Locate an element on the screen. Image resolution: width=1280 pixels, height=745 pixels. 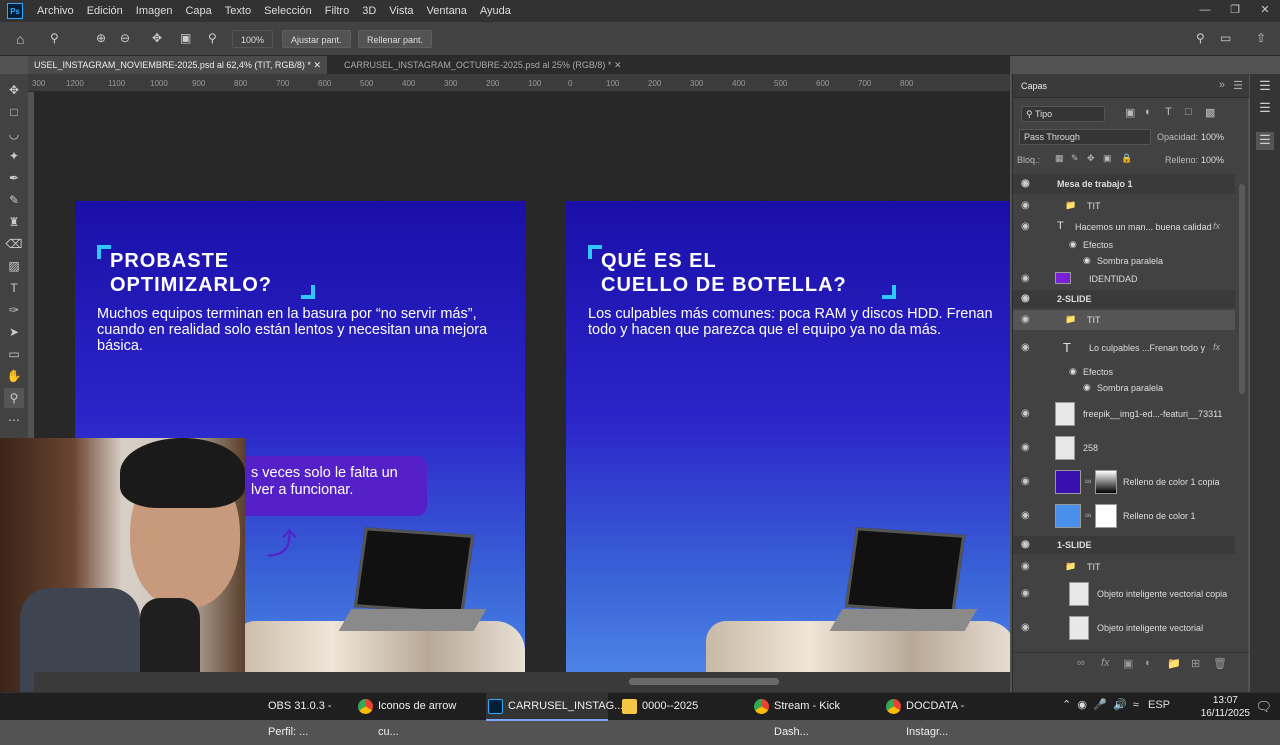
link-layers-icon: ∞ is located at coordinates (1081, 663).